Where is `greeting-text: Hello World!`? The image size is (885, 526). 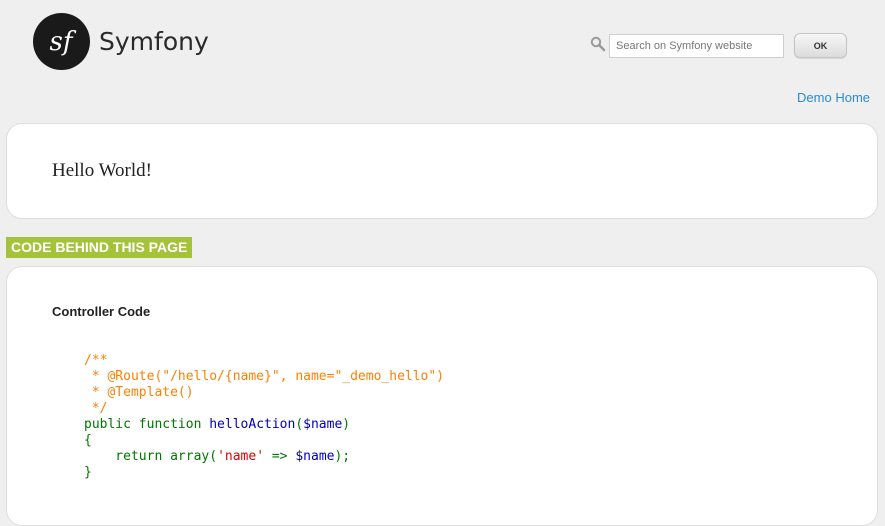
greeting-text: Hello World! is located at coordinates (102, 170).